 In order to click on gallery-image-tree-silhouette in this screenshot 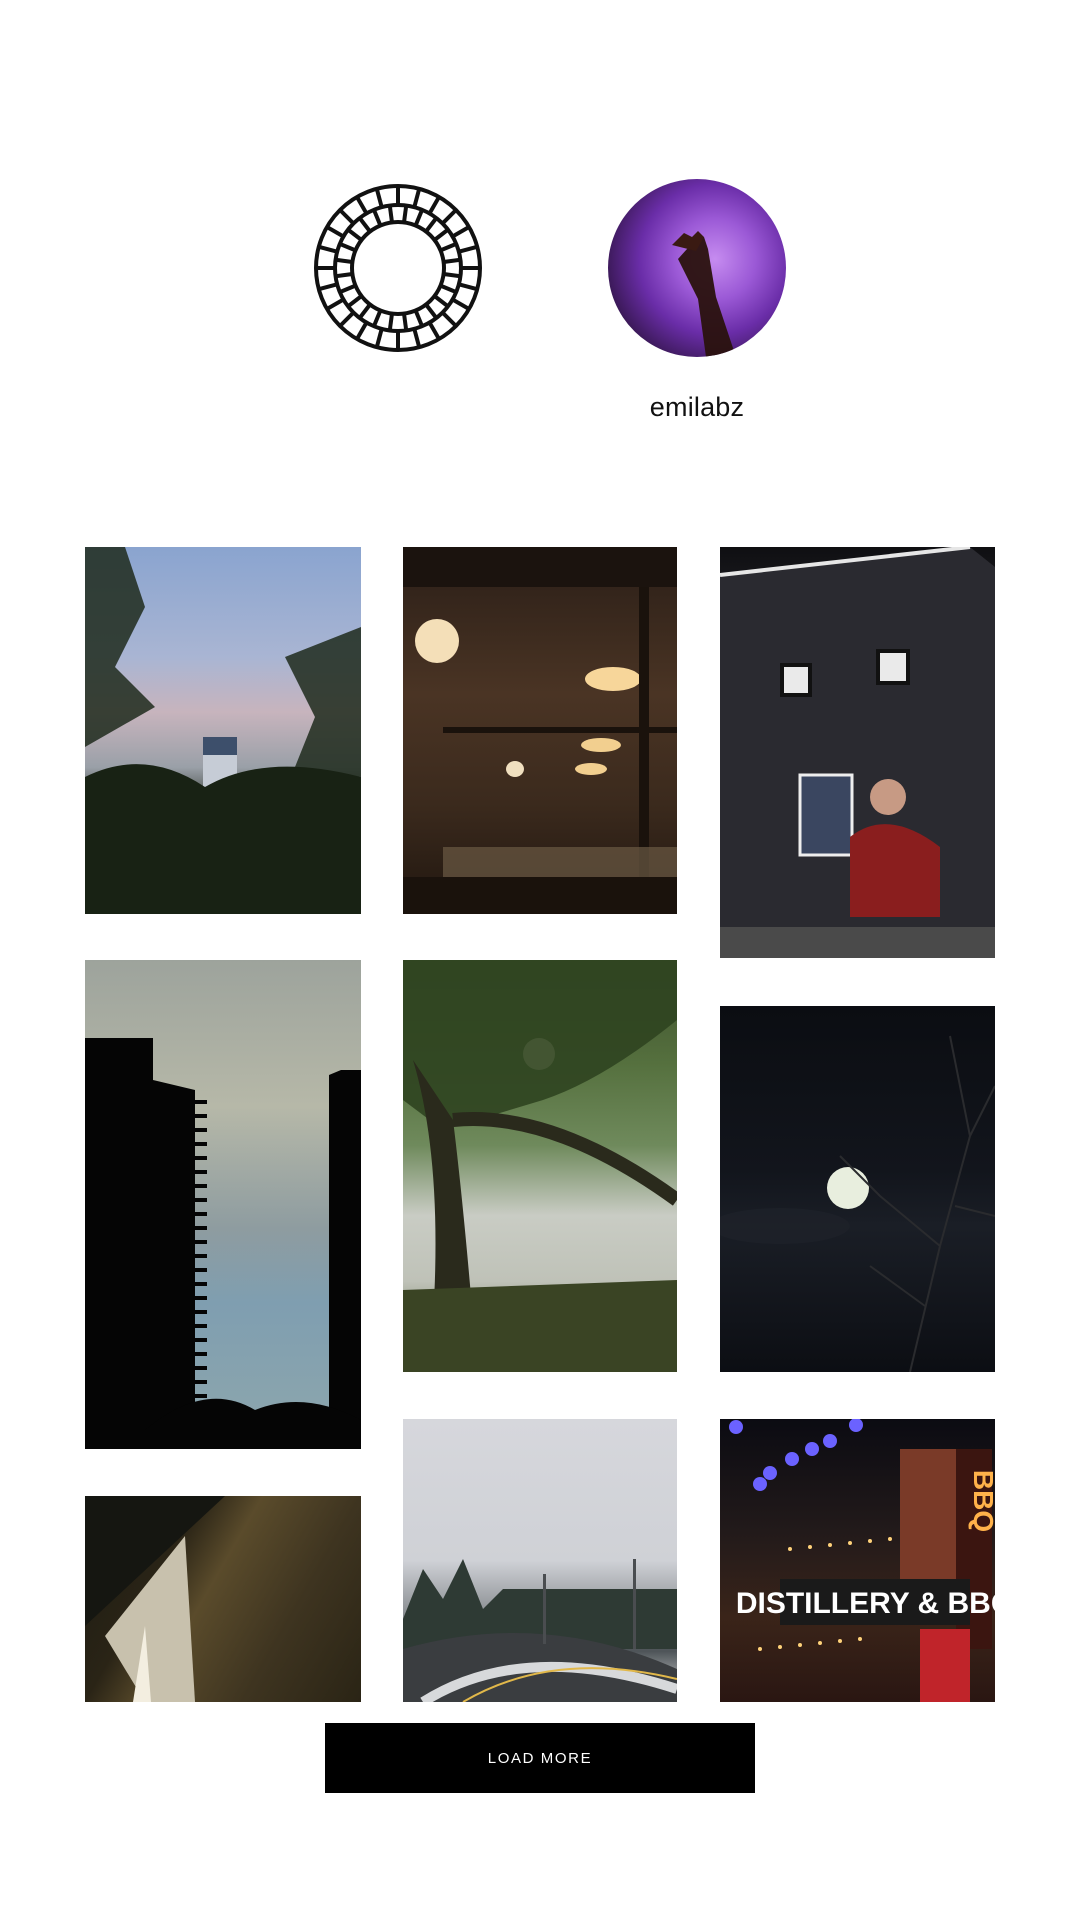, I will do `click(223, 730)`.